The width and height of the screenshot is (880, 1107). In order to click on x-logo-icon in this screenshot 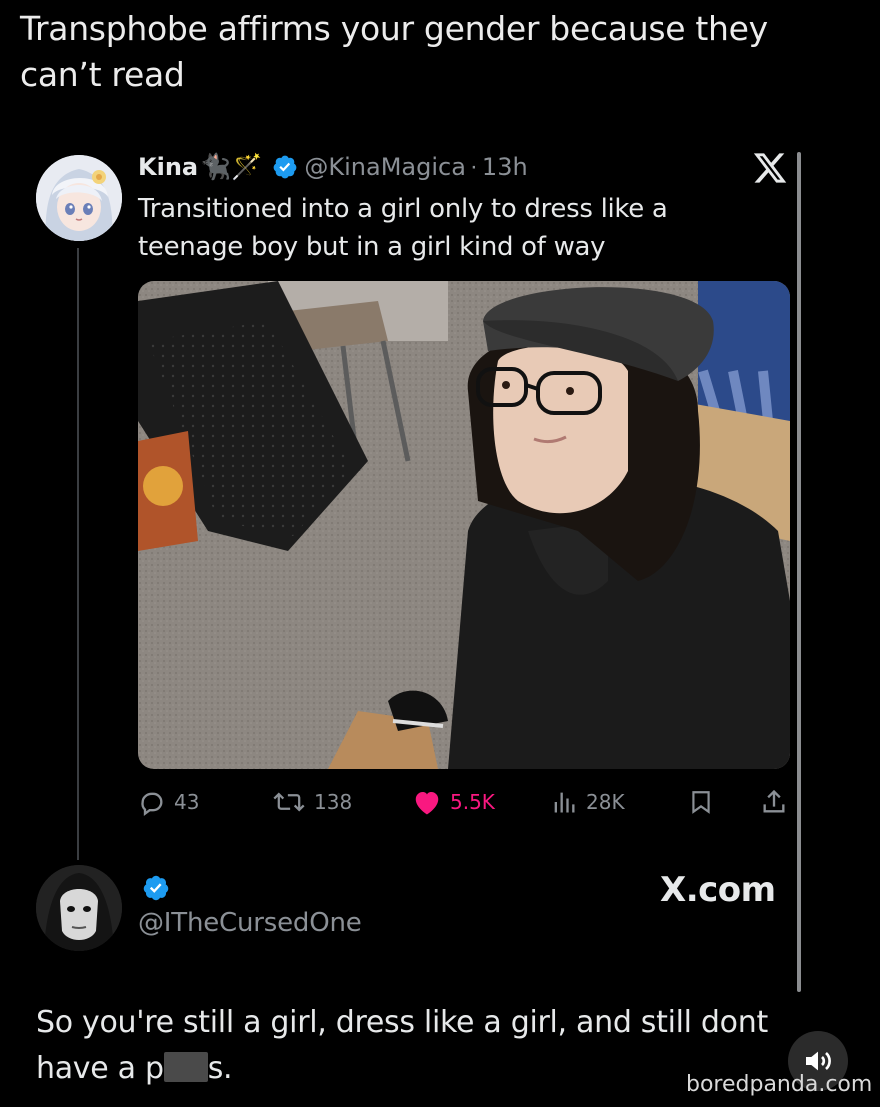, I will do `click(770, 168)`.